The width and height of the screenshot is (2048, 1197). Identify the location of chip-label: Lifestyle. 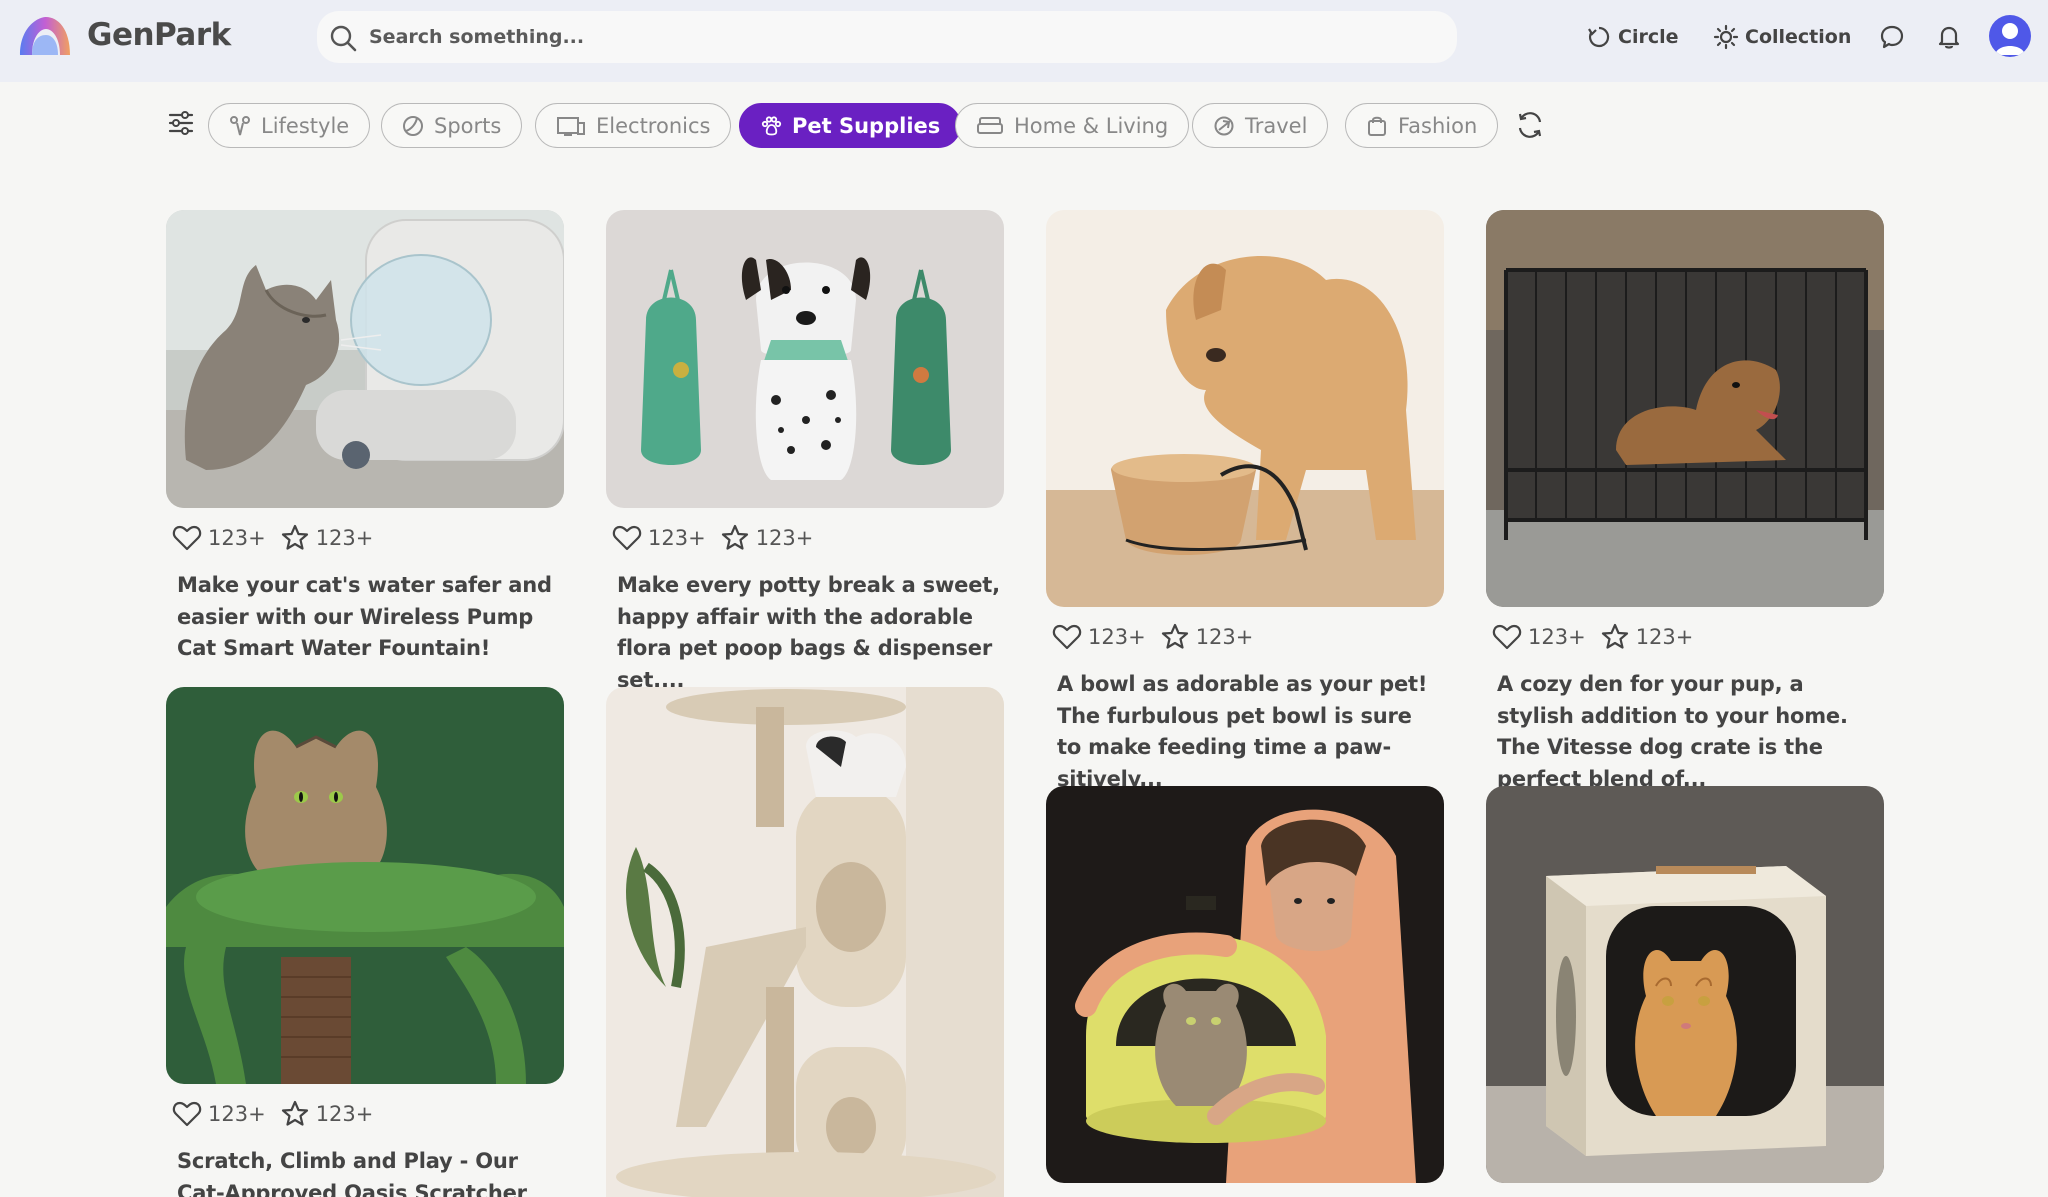
(305, 125).